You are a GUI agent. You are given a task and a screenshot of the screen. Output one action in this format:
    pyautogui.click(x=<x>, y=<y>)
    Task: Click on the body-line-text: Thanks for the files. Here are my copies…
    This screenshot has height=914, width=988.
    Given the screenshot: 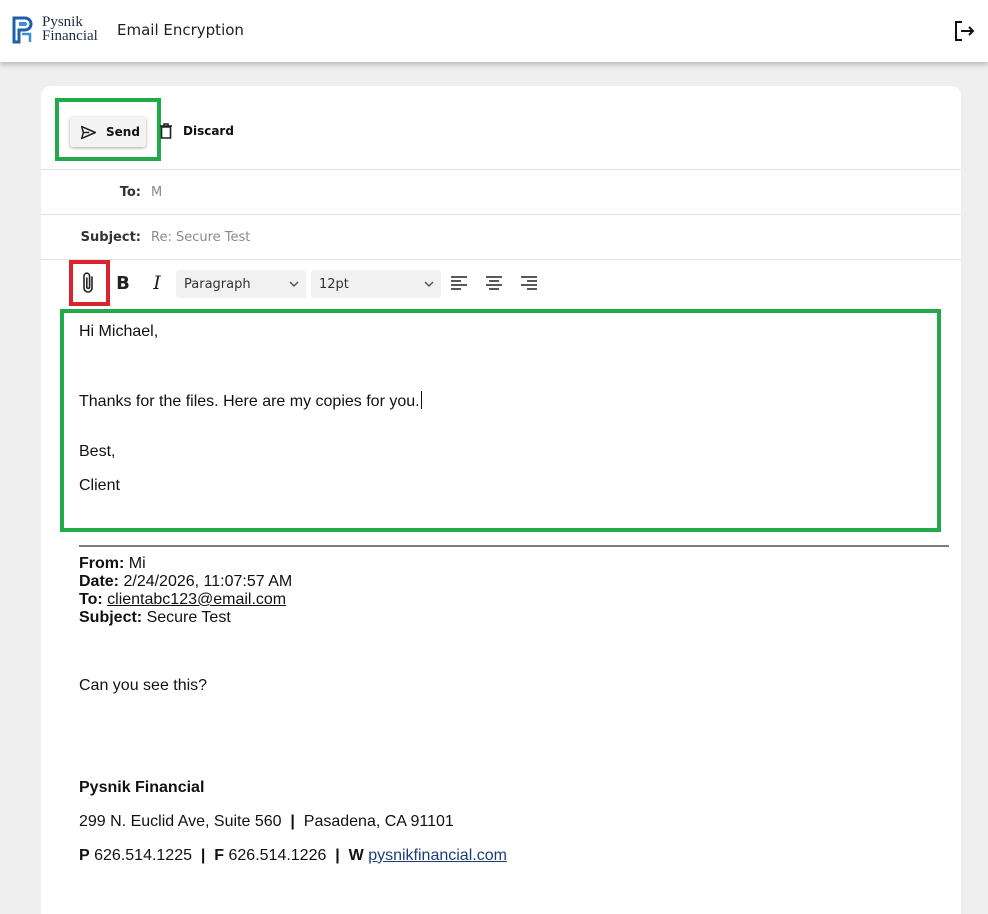 What is the action you would take?
    pyautogui.click(x=249, y=401)
    